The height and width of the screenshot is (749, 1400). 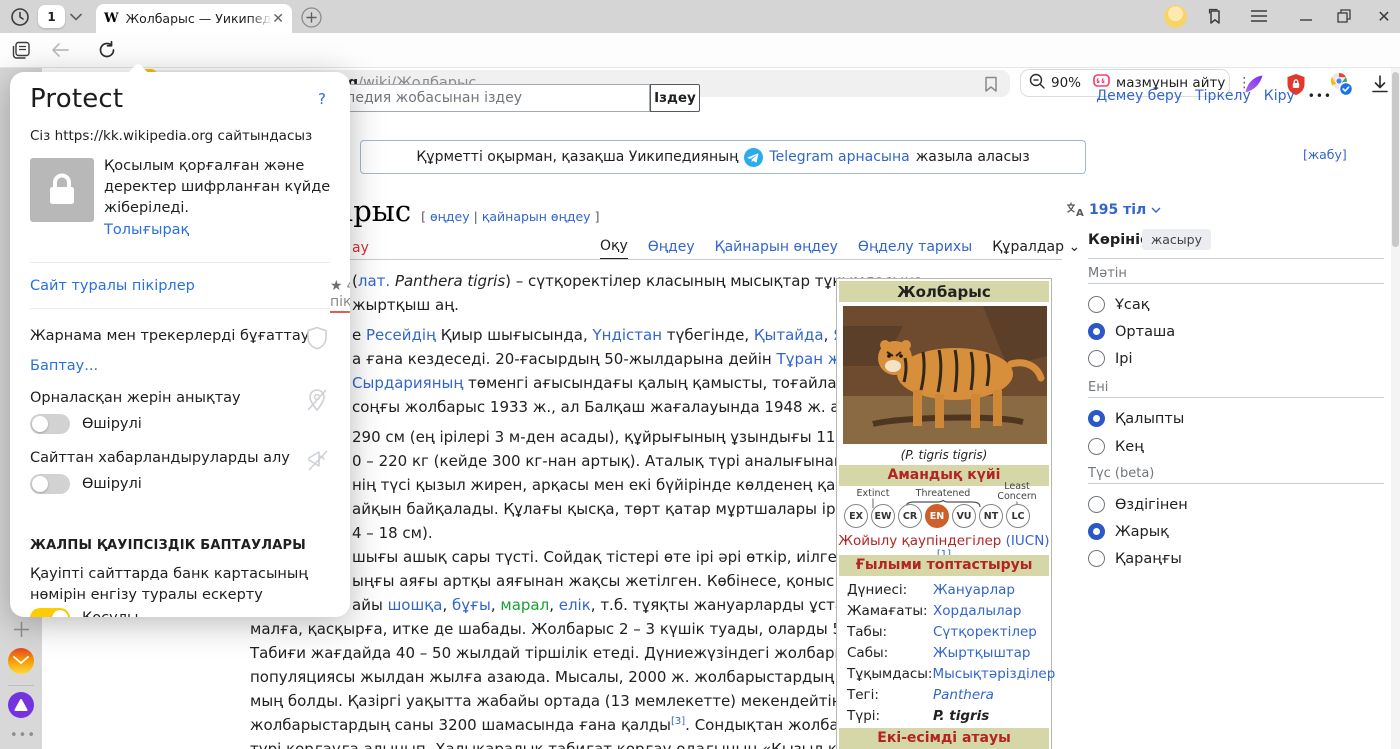 I want to click on article-link: Ресейдің, so click(x=401, y=335).